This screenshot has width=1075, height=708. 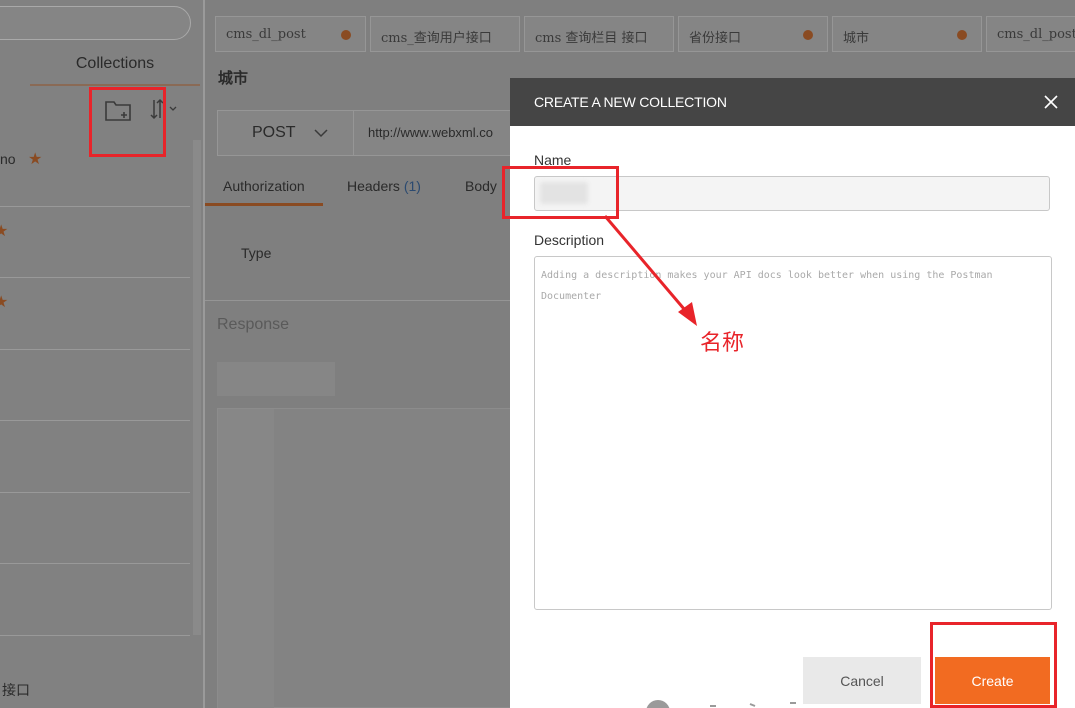 What do you see at coordinates (321, 133) in the screenshot?
I see `chevron-down-icon` at bounding box center [321, 133].